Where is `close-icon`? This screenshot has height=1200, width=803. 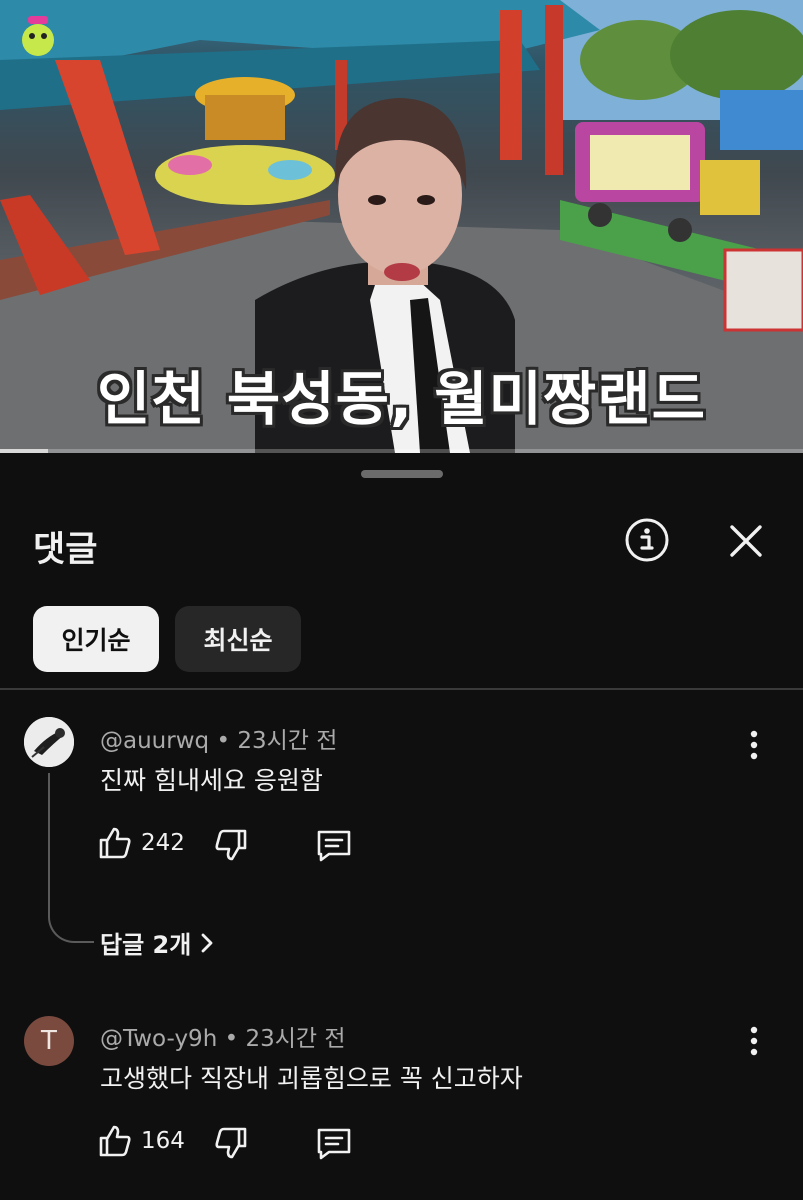 close-icon is located at coordinates (746, 541).